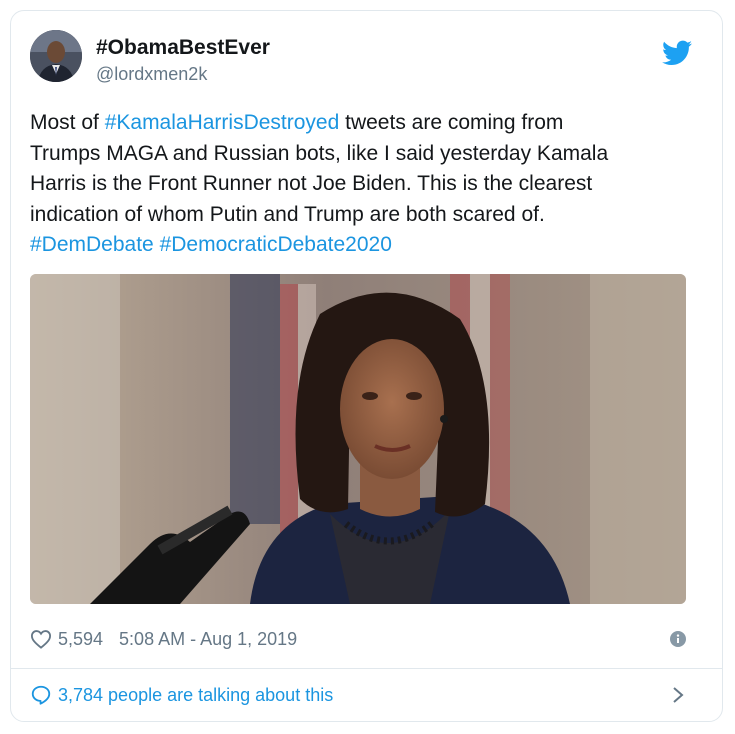 This screenshot has width=735, height=734. I want to click on tweet-text-line: #DemDebate #DemocraticDebate2020, so click(360, 245).